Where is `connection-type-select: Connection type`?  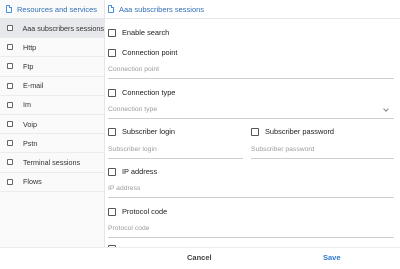 connection-type-select: Connection type is located at coordinates (251, 111).